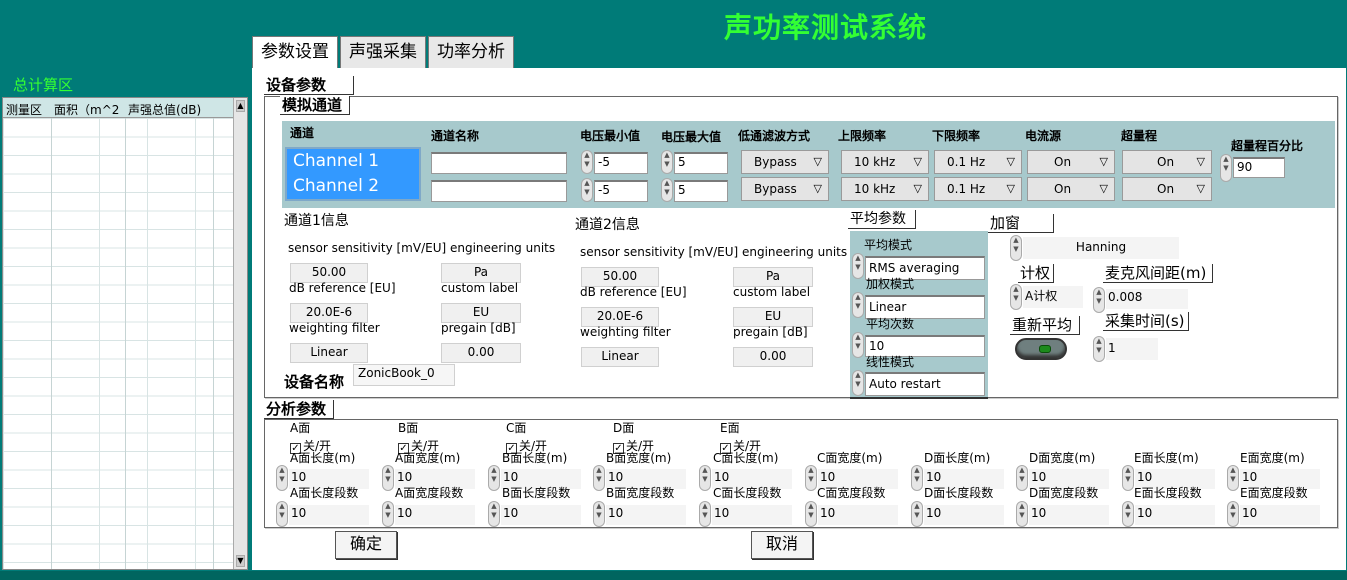  What do you see at coordinates (383, 52) in the screenshot?
I see `tab-acquisition: 声强采集` at bounding box center [383, 52].